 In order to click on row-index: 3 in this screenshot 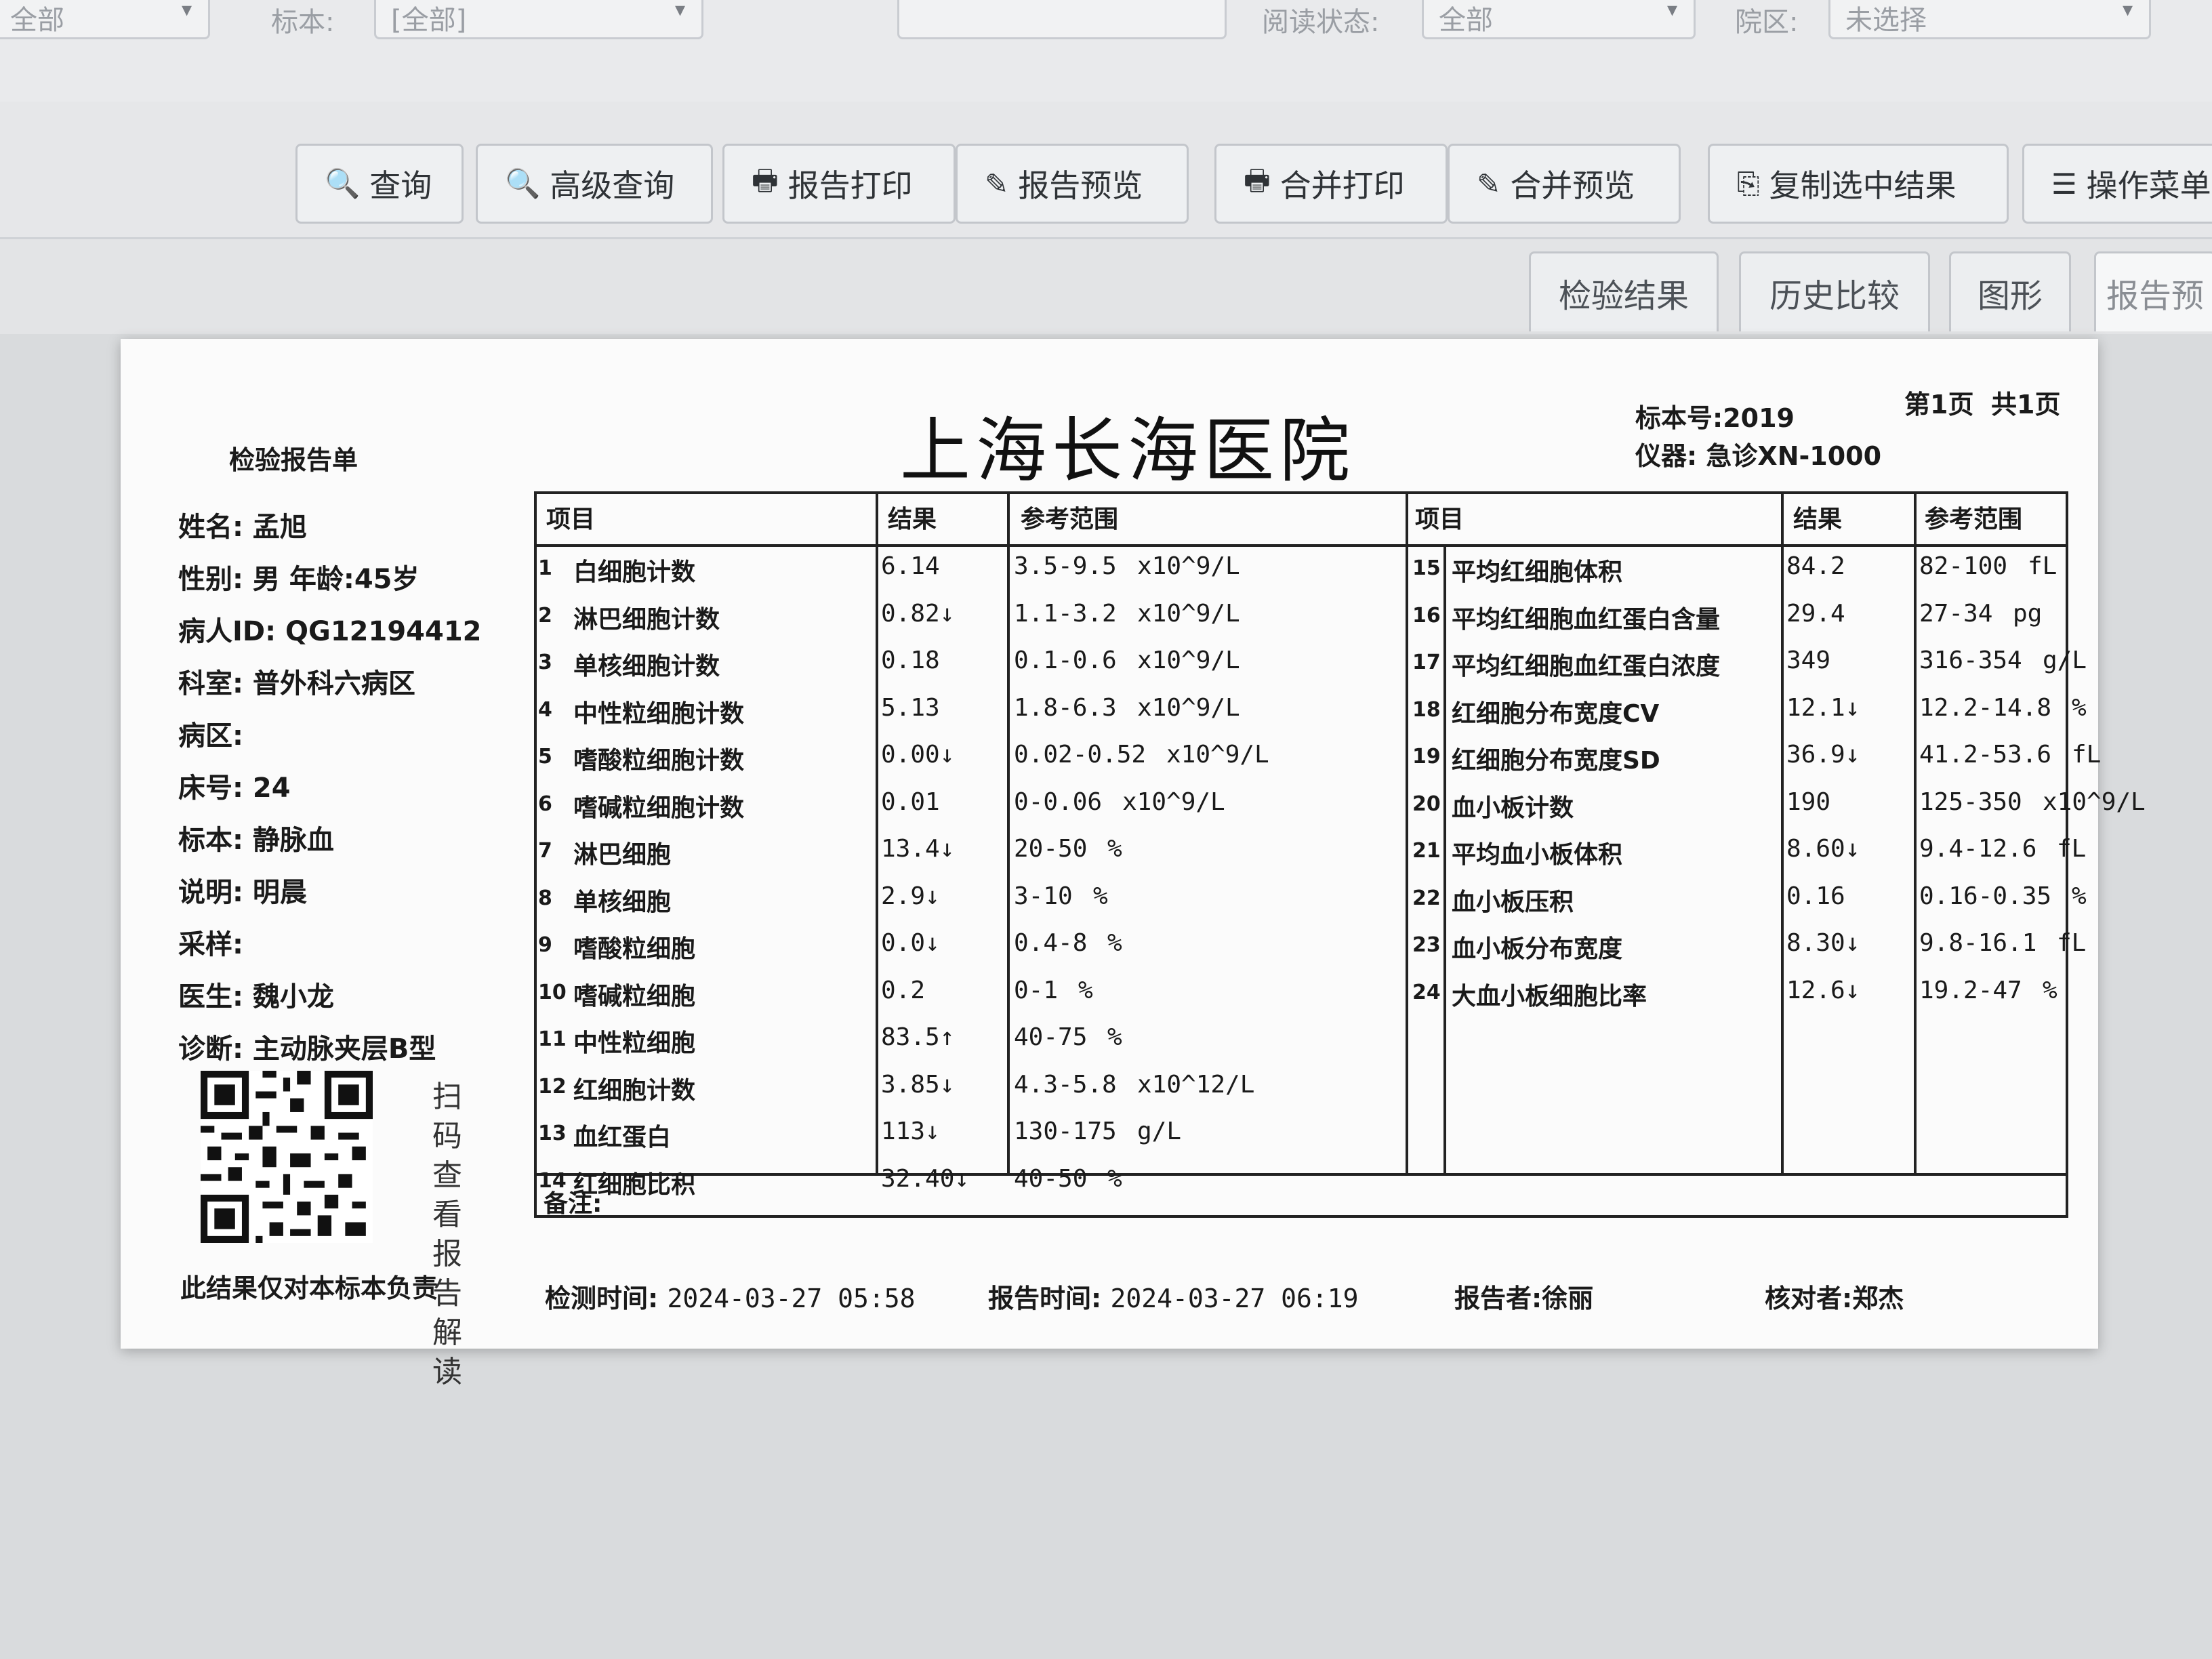, I will do `click(545, 662)`.